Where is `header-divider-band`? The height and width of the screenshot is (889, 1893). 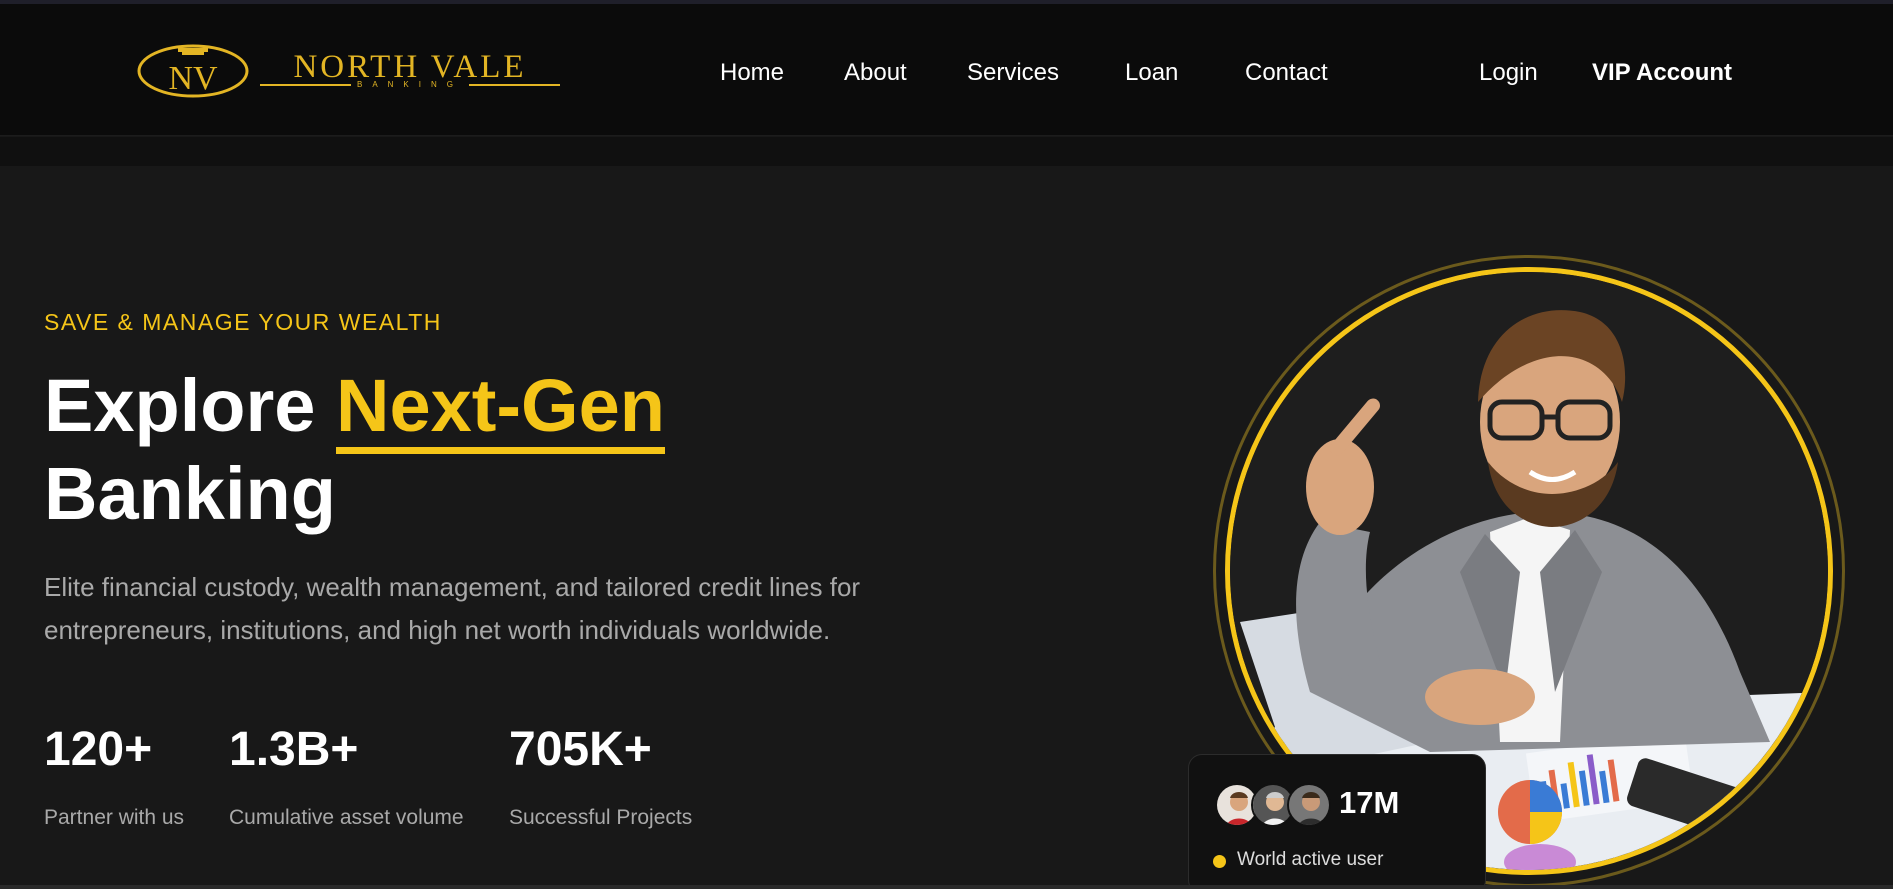
header-divider-band is located at coordinates (946, 151).